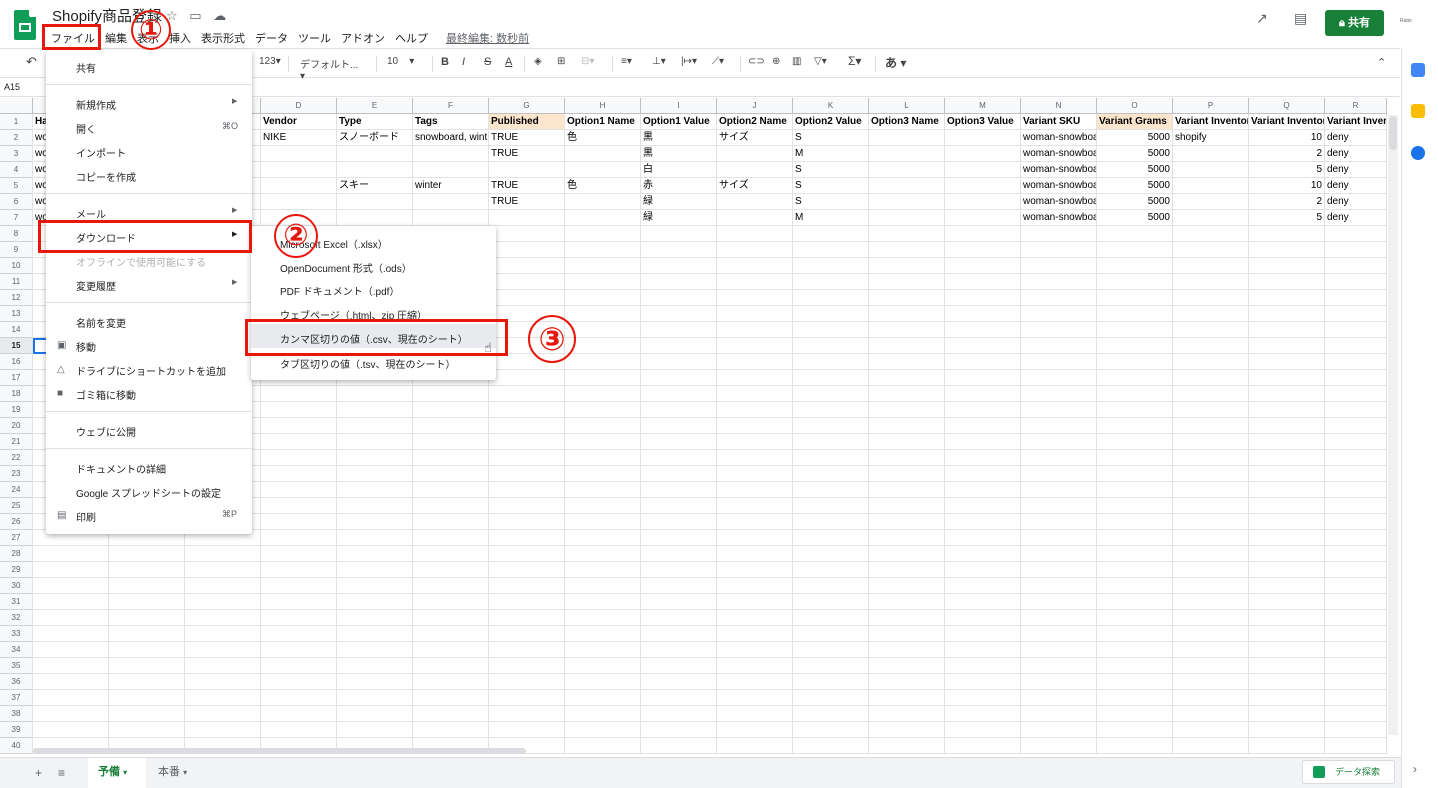 This screenshot has width=1438, height=788. I want to click on bold-icon: B, so click(445, 62).